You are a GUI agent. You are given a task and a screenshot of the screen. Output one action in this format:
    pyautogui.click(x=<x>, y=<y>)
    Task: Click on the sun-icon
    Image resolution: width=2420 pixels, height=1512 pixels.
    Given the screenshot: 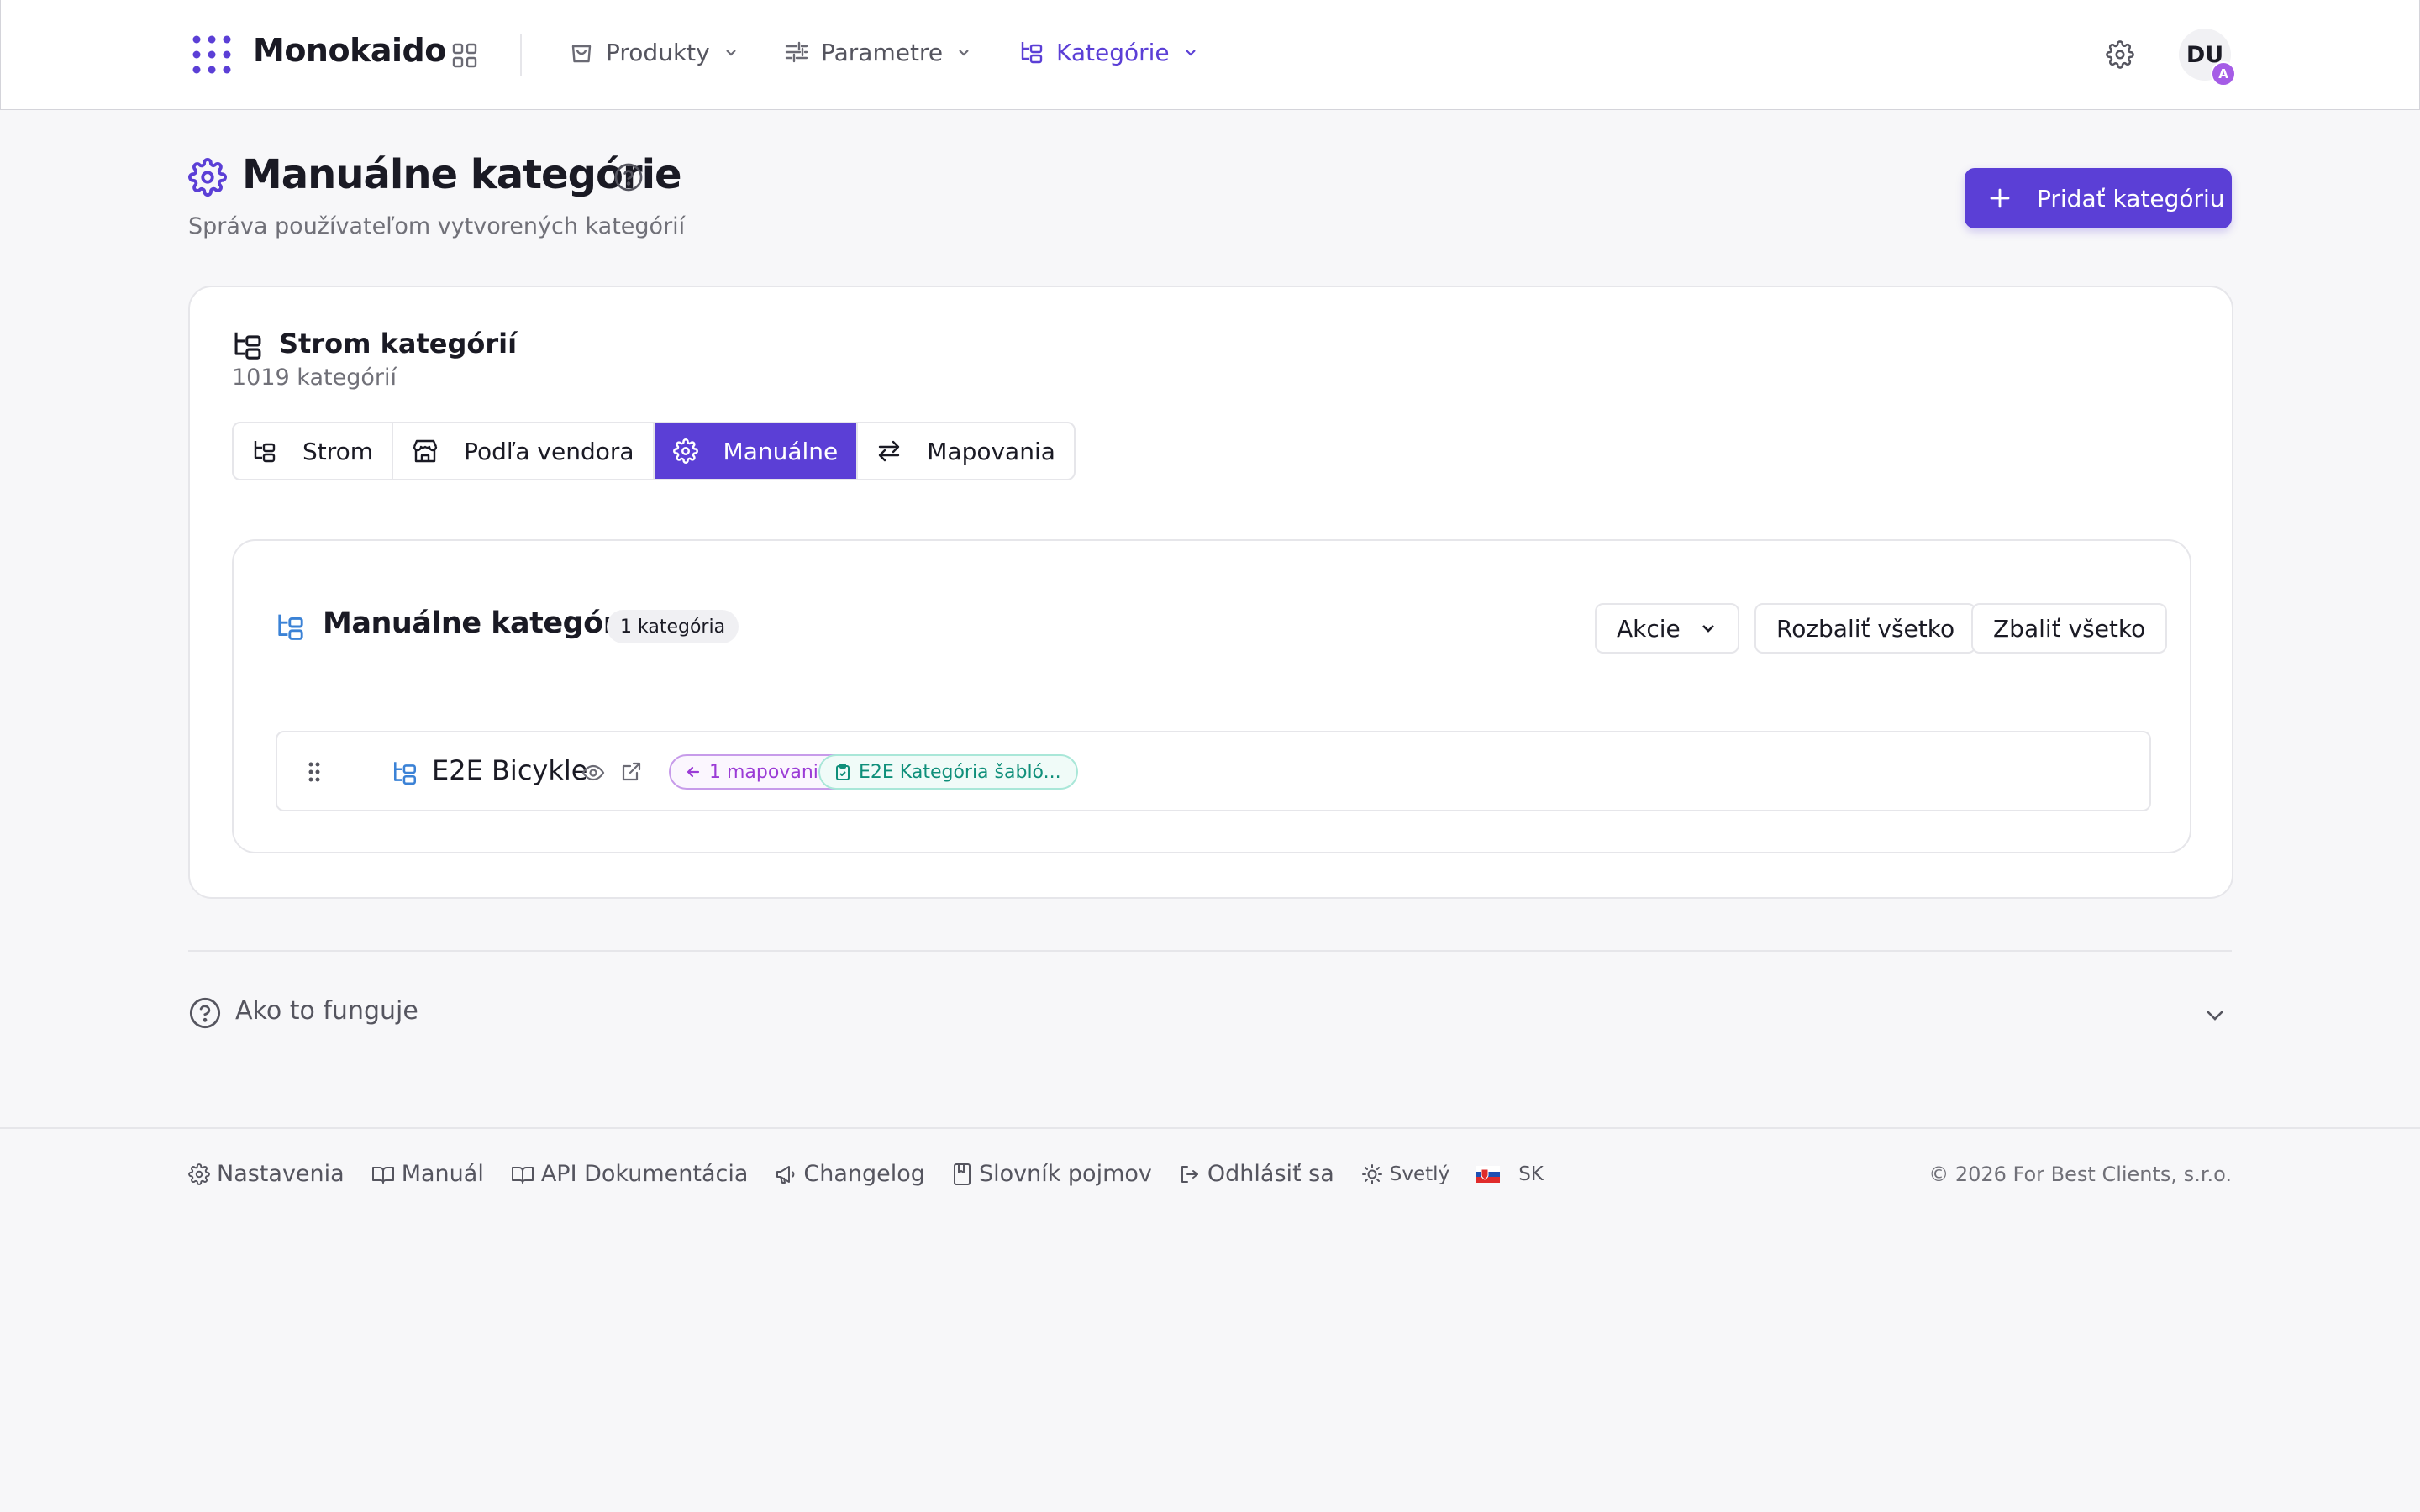 What is the action you would take?
    pyautogui.click(x=1372, y=1173)
    